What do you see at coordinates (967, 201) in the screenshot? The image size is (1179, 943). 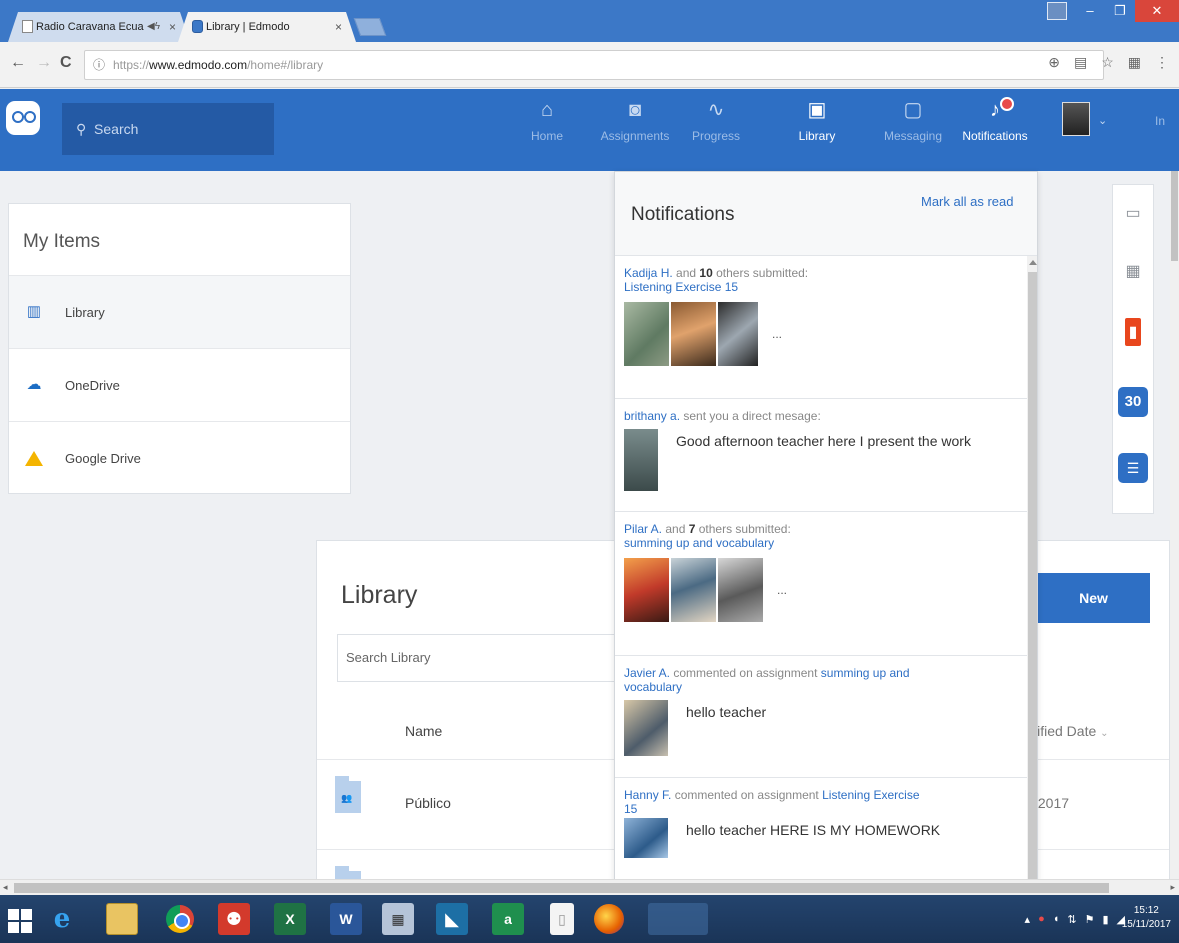 I see `mark-all-read-link: Mark all as read` at bounding box center [967, 201].